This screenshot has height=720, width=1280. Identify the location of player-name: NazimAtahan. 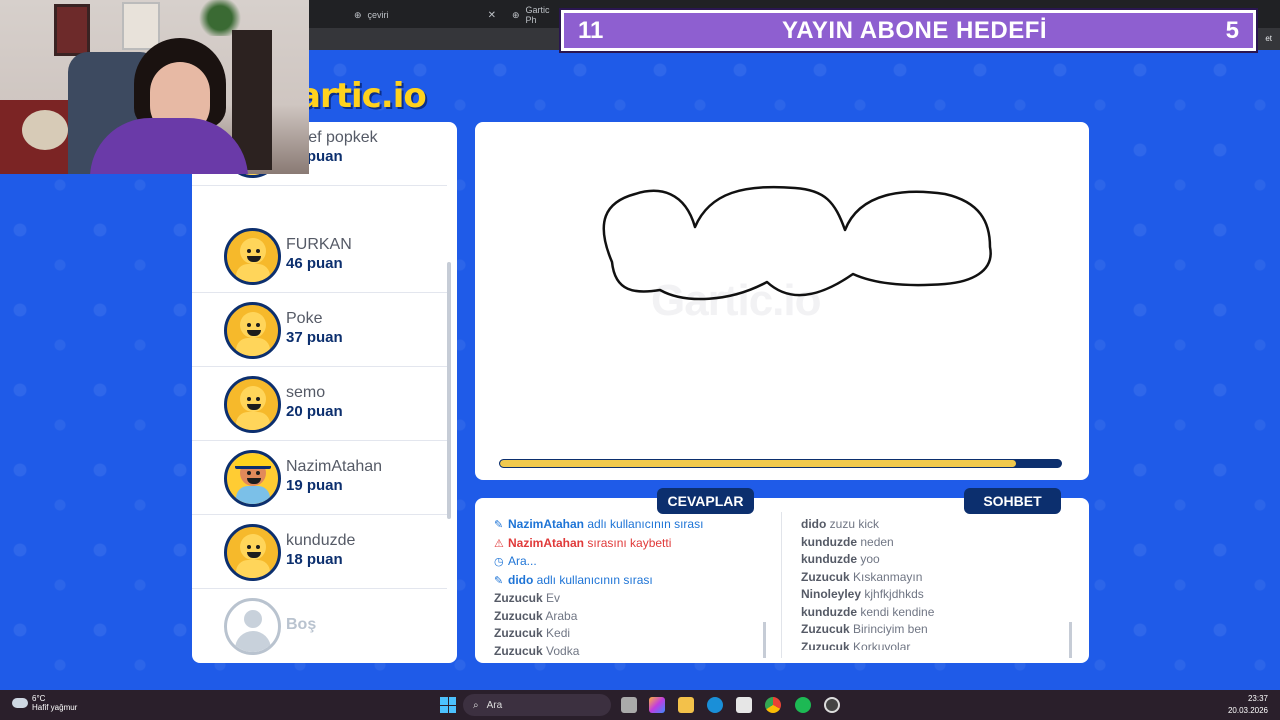
(334, 466).